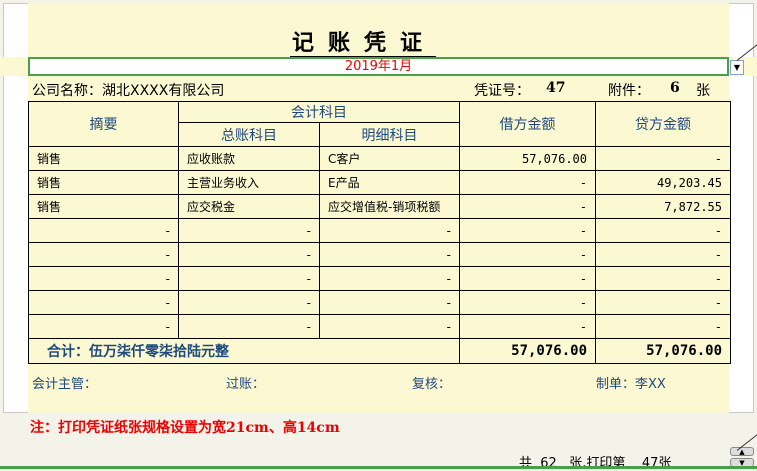  What do you see at coordinates (663, 182) in the screenshot?
I see `cell-credit: 49,203.45` at bounding box center [663, 182].